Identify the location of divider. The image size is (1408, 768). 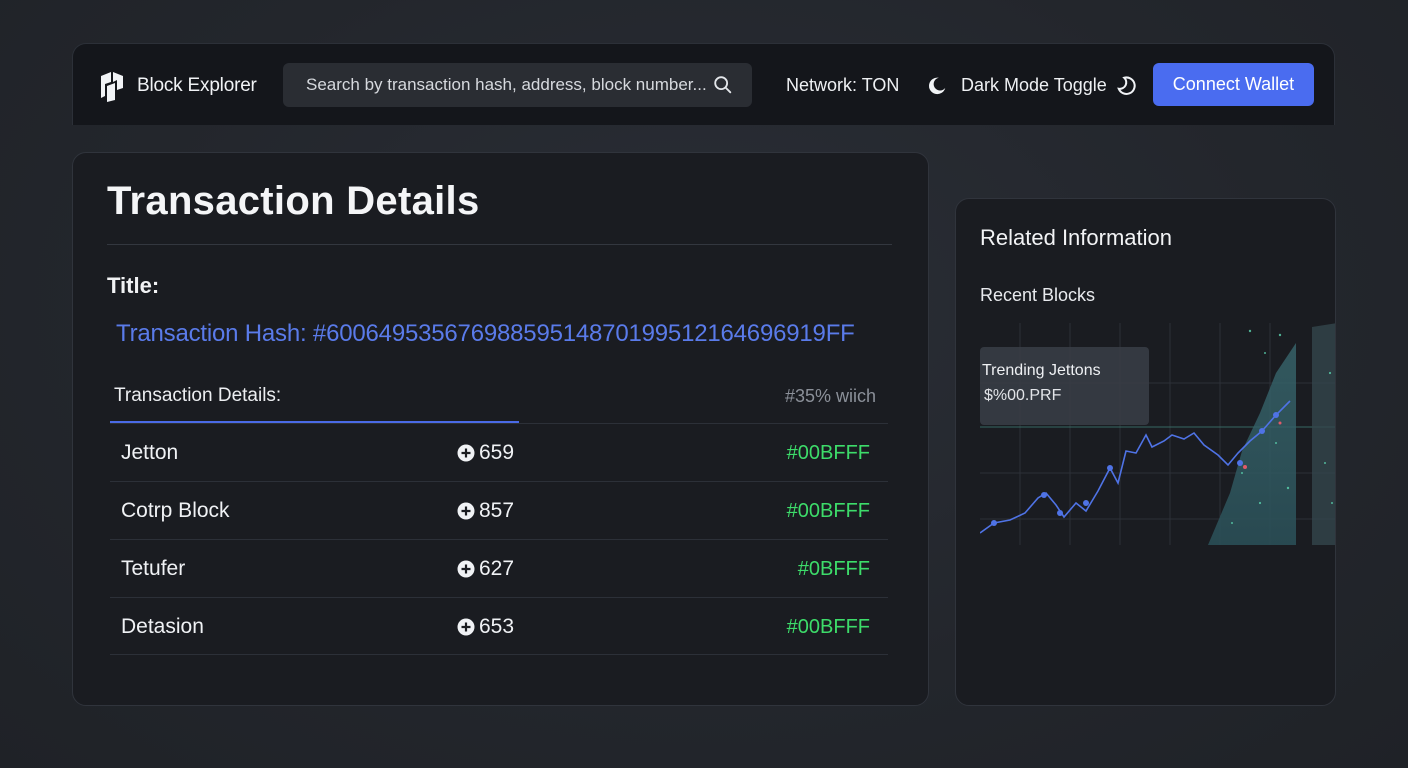
(499, 244).